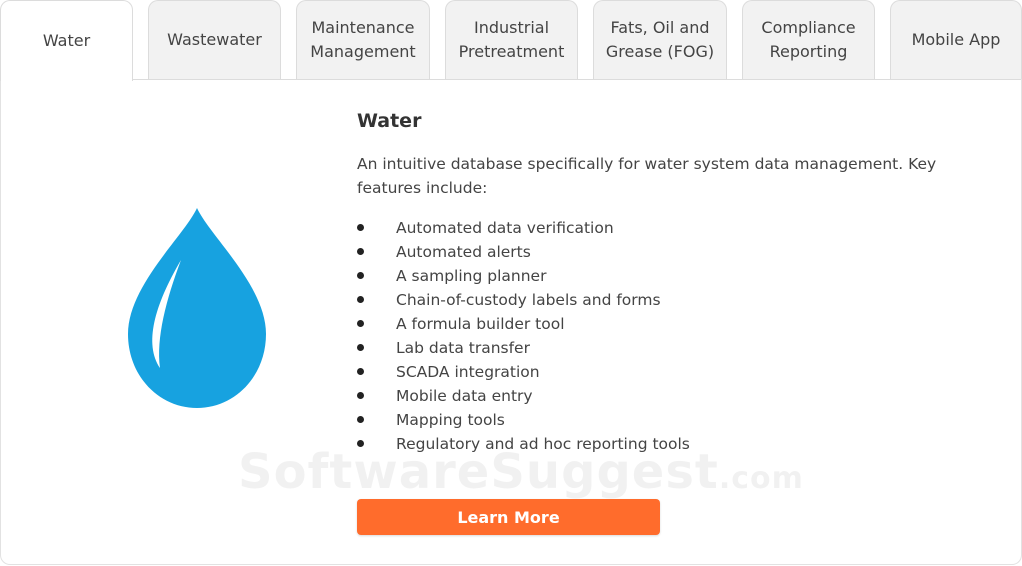 The width and height of the screenshot is (1022, 566). I want to click on feature-item: Automated alerts, so click(523, 252).